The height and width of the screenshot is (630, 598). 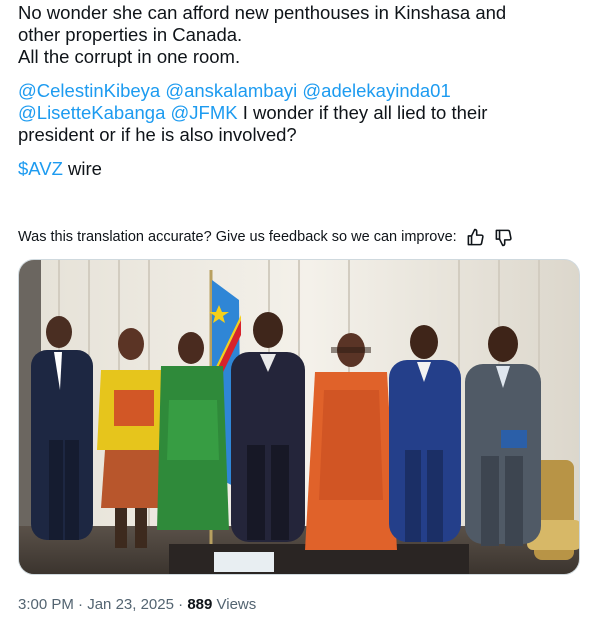 I want to click on cashtag-link: $AVZ, so click(x=40, y=168).